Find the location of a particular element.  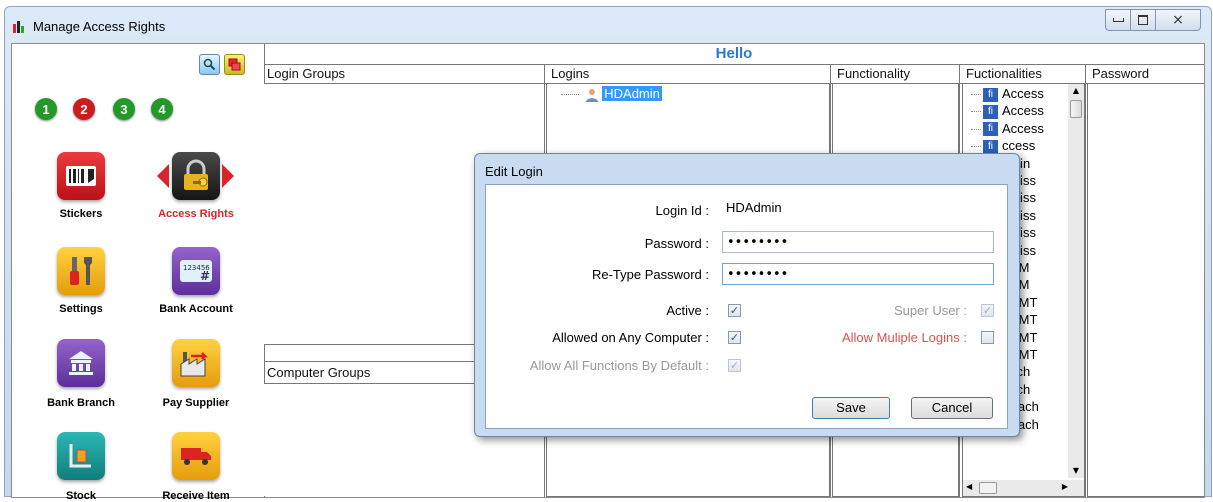

scroll-h-thumb is located at coordinates (988, 488).